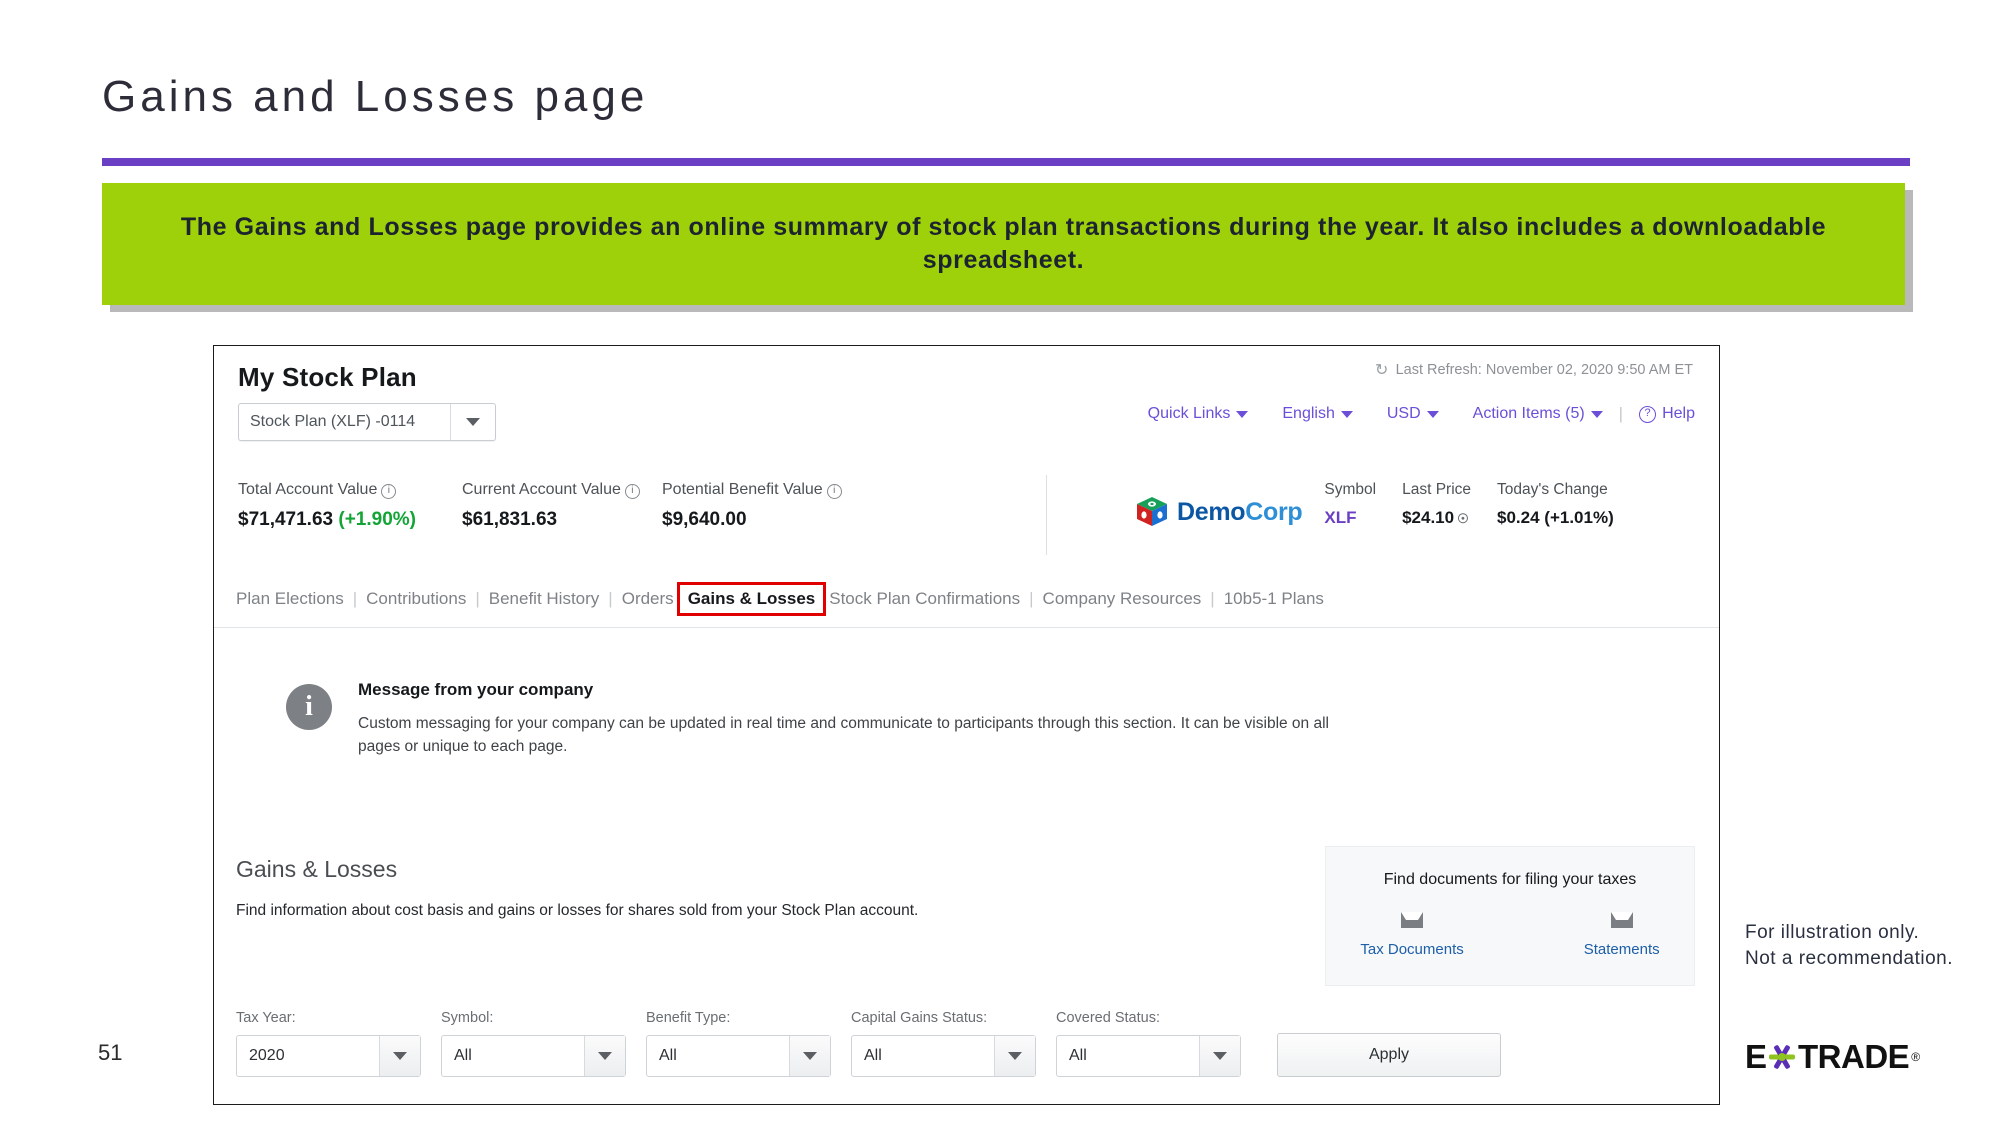 This screenshot has height=1124, width=2000. Describe the element at coordinates (472, 422) in the screenshot. I see `account-select-caret` at that location.